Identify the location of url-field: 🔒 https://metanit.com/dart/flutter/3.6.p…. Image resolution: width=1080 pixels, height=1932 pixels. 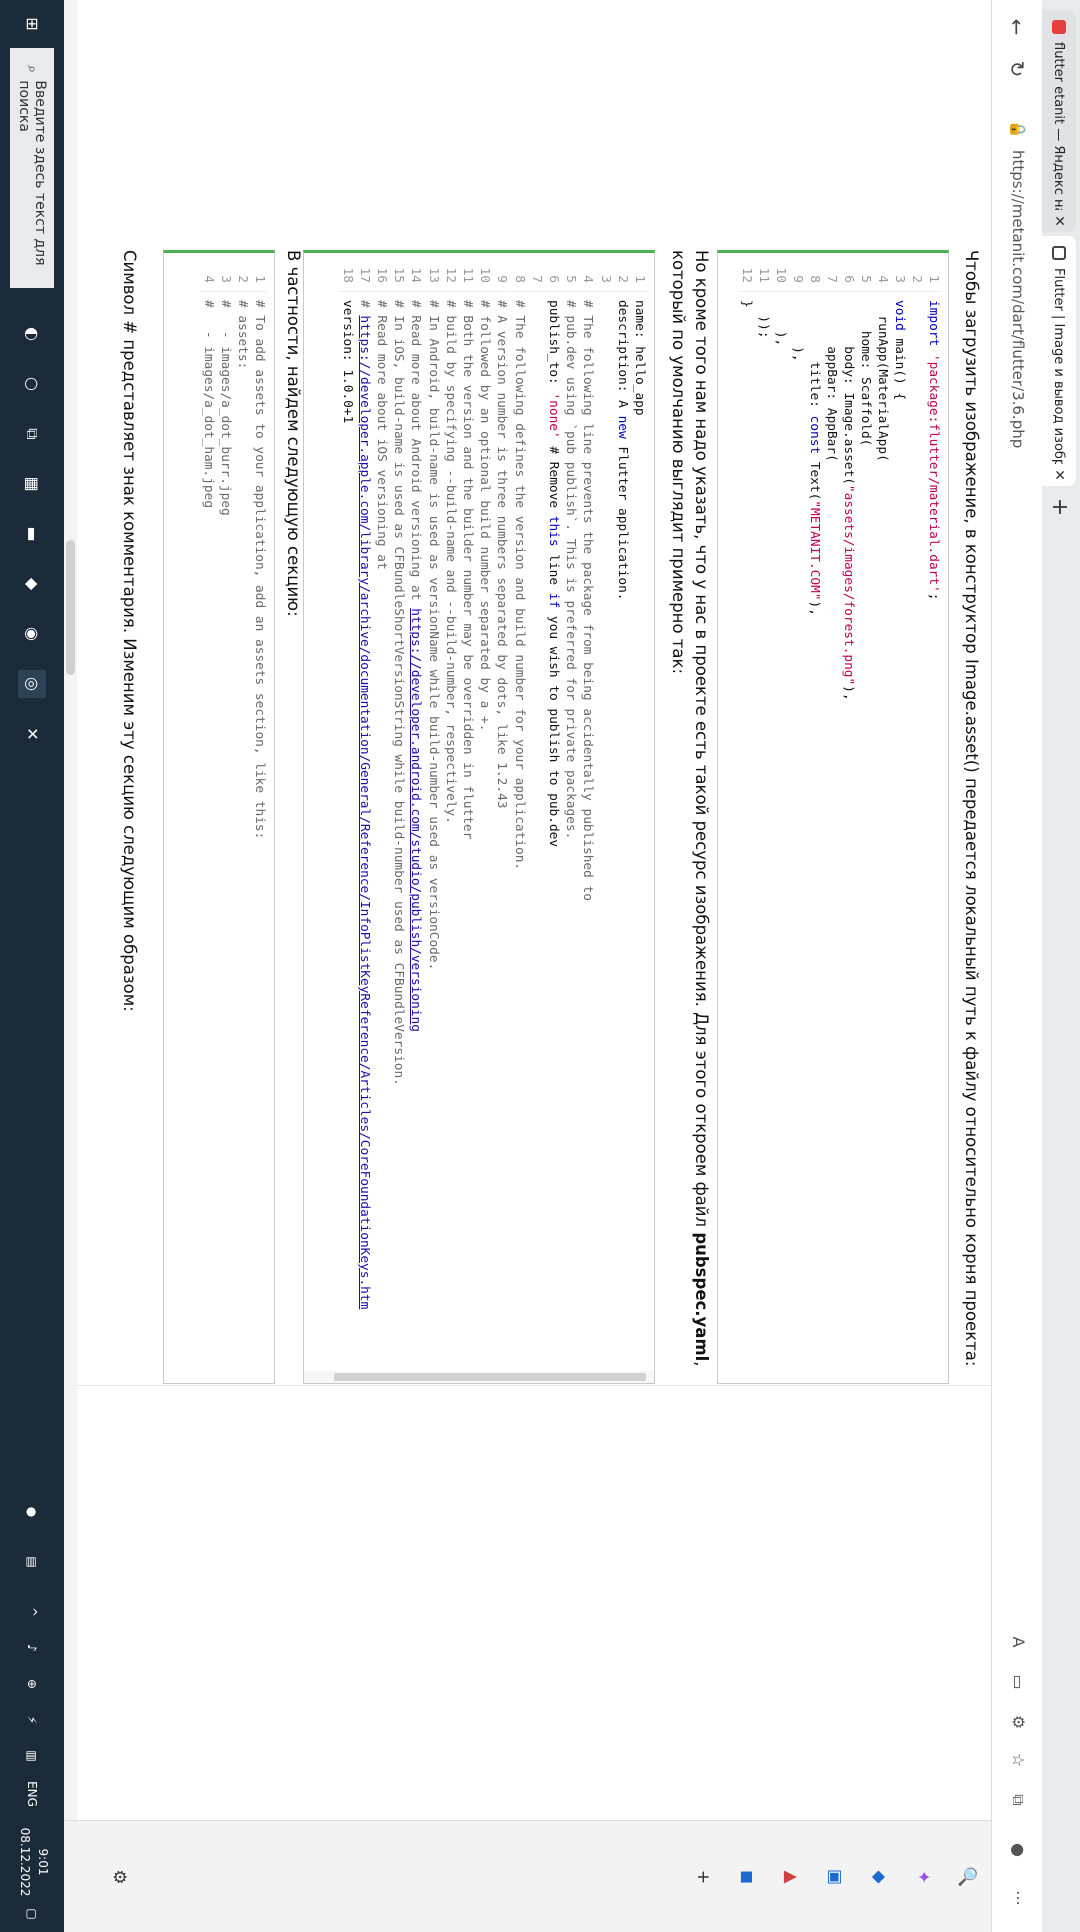
(1018, 850).